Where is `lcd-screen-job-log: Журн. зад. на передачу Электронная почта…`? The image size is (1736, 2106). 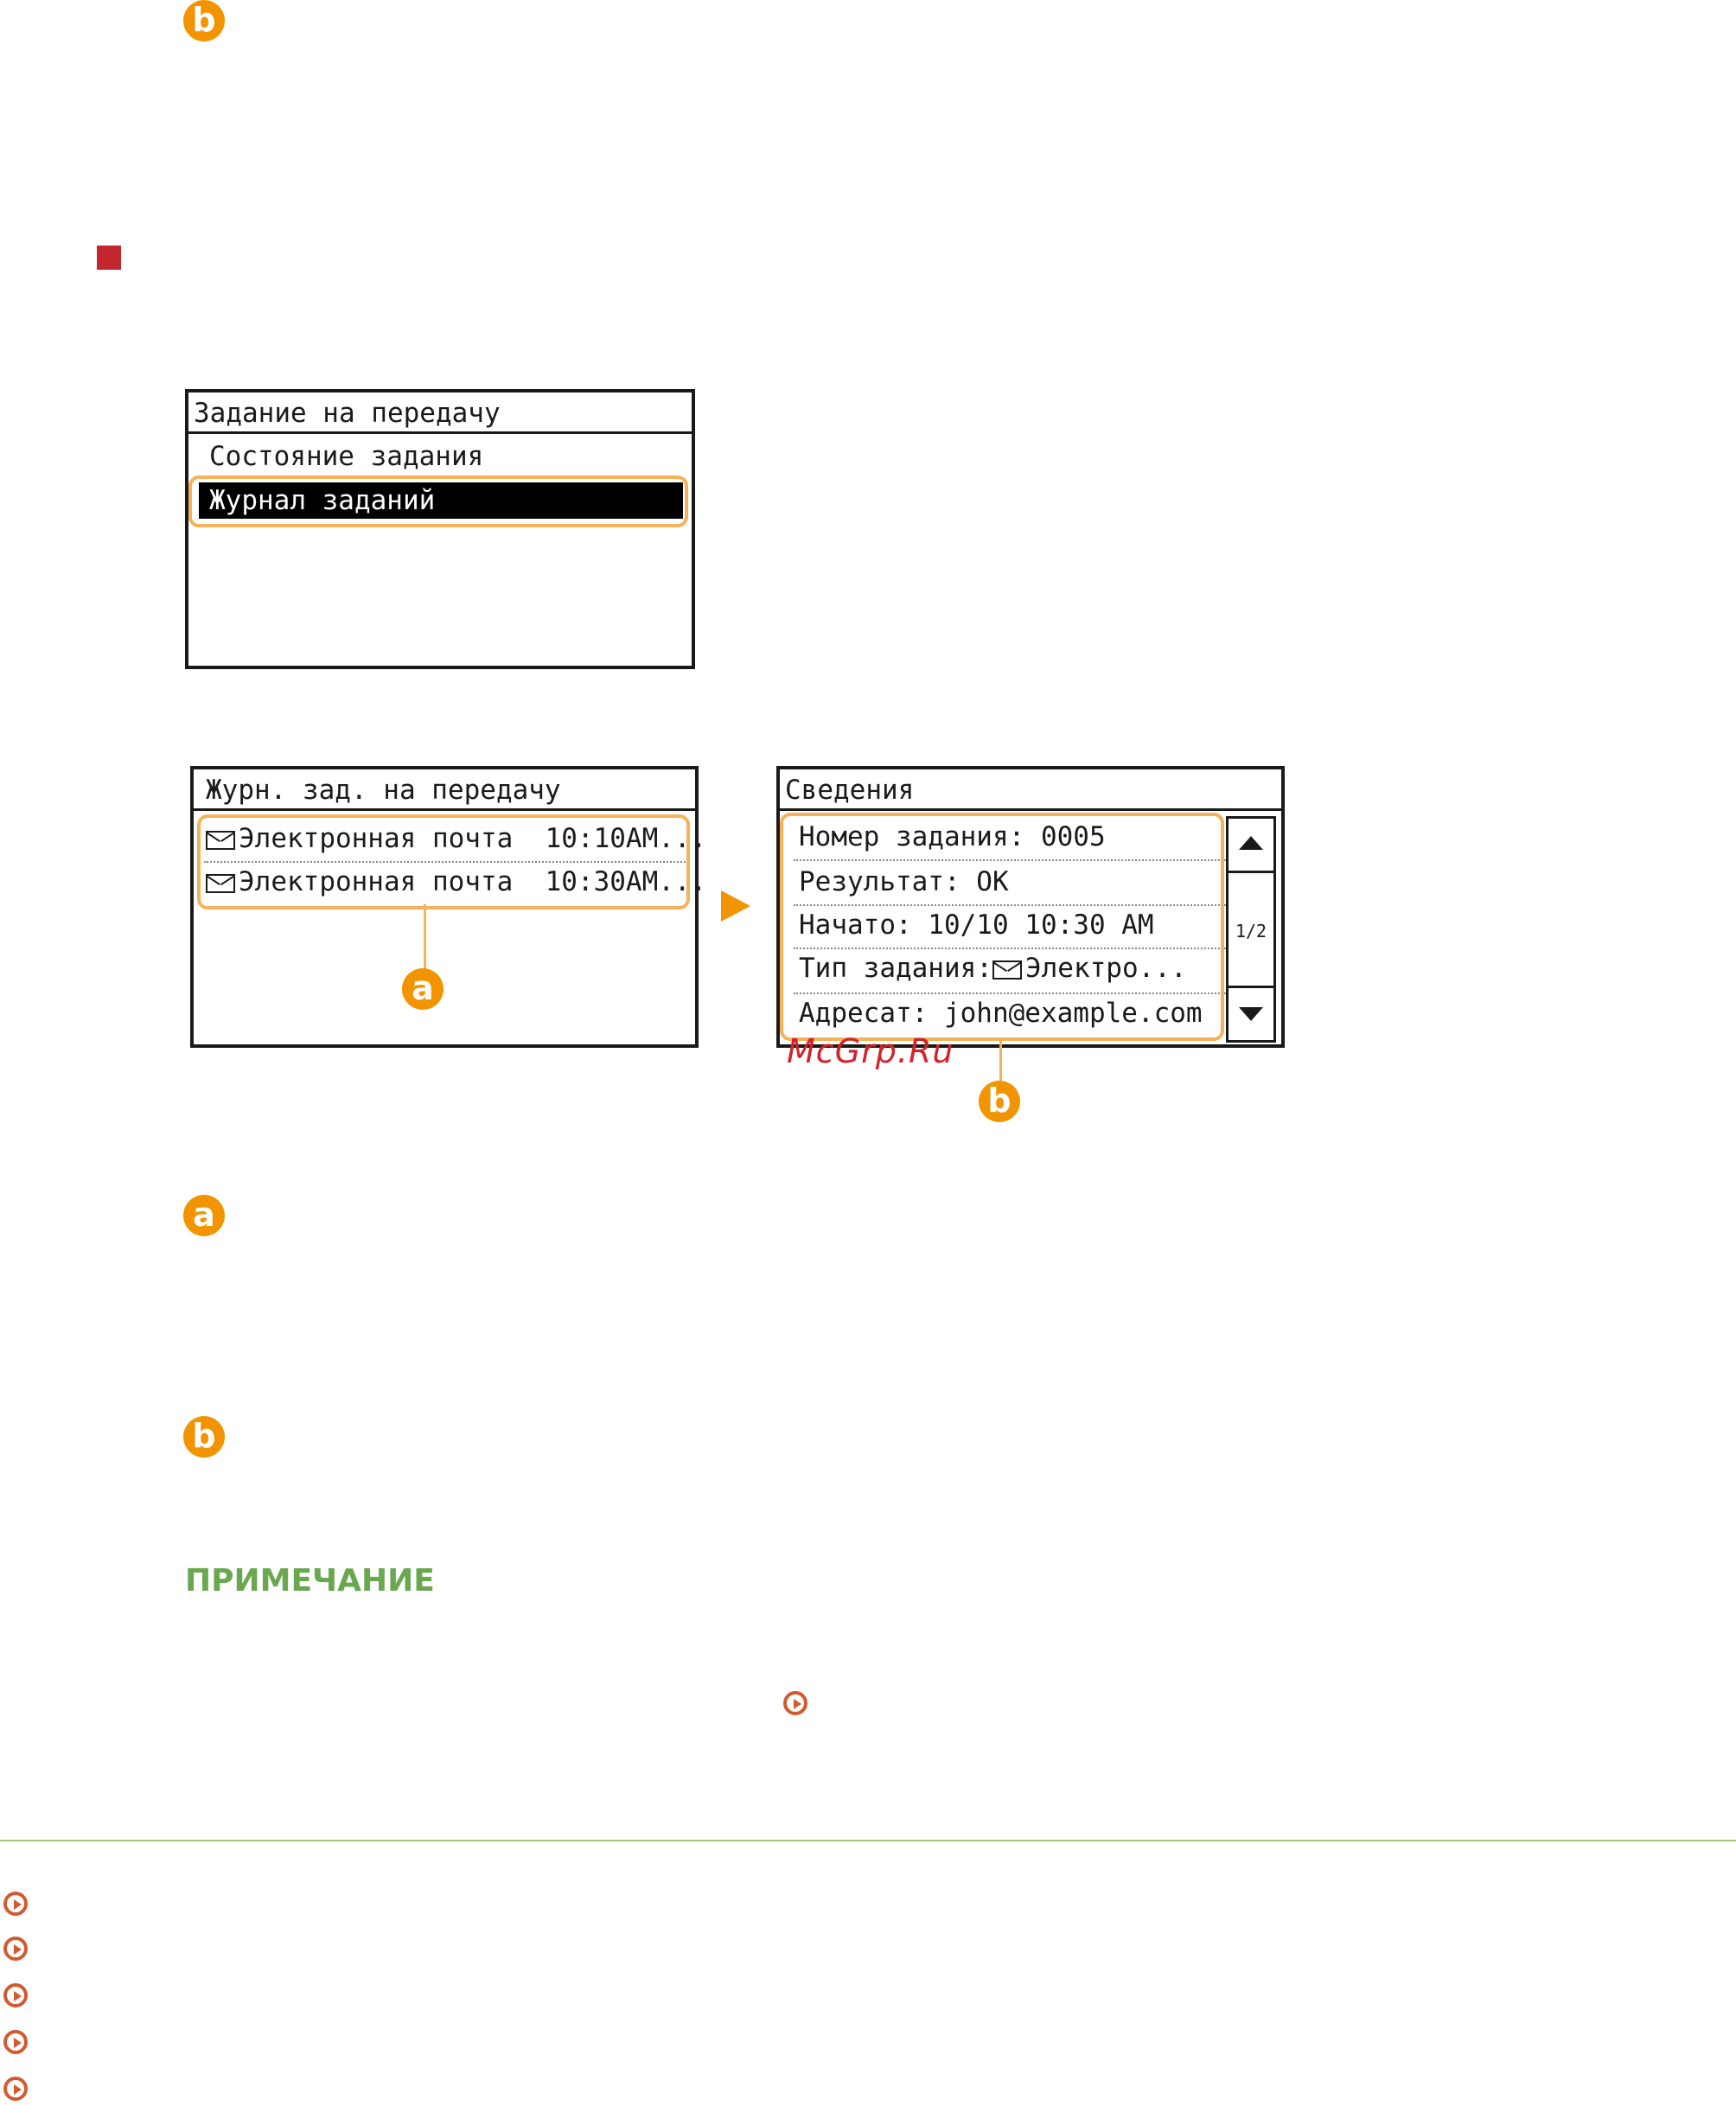
lcd-screen-job-log: Журн. зад. на передачу Электронная почта… is located at coordinates (448, 907).